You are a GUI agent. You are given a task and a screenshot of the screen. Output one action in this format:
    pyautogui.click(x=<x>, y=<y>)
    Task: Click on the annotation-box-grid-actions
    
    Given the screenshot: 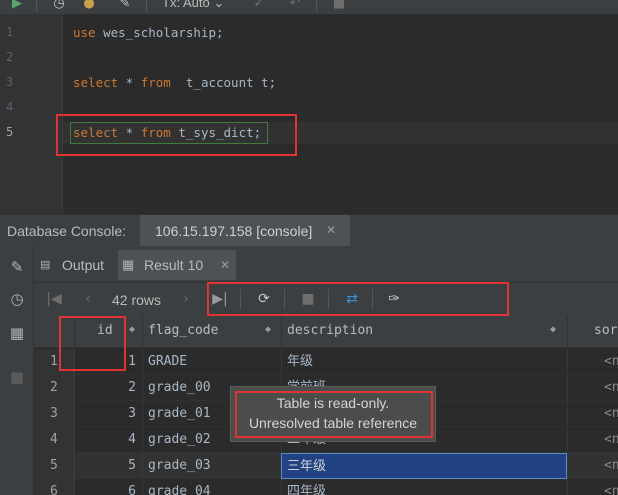 What is the action you would take?
    pyautogui.click(x=358, y=299)
    